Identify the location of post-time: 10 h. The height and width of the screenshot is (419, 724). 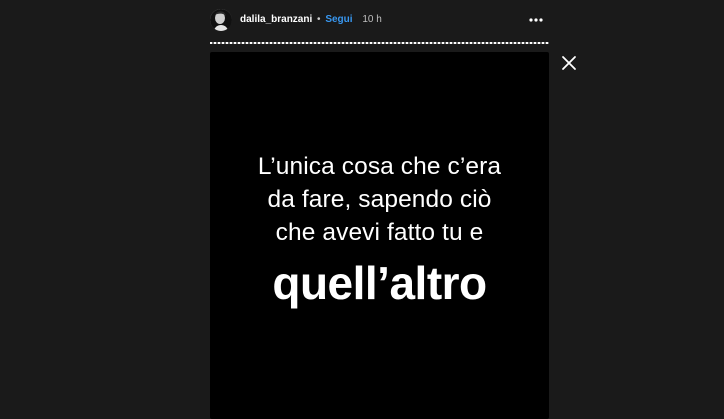
(372, 19).